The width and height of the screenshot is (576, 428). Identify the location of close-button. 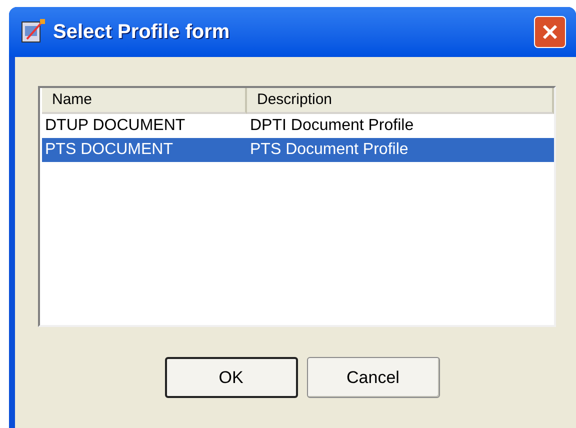
(550, 32).